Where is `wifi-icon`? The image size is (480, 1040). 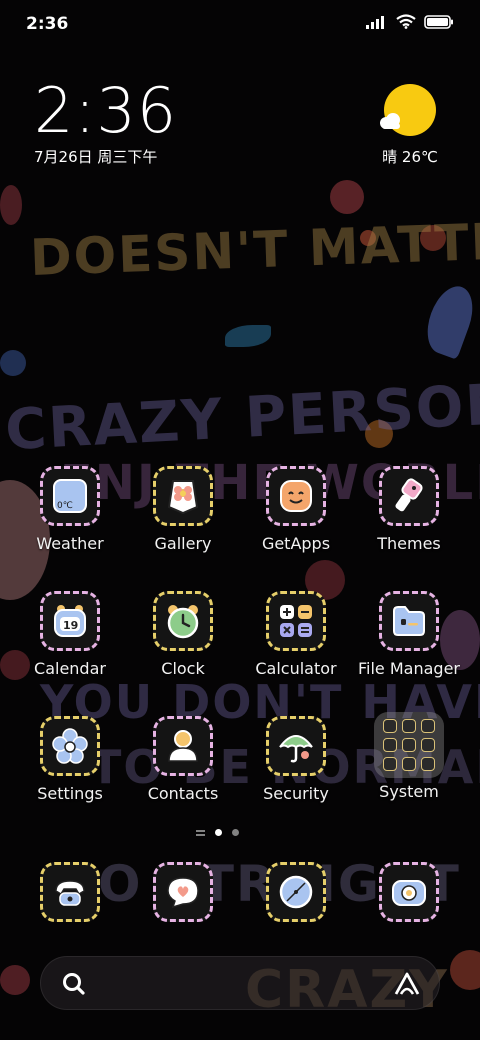 wifi-icon is located at coordinates (406, 21).